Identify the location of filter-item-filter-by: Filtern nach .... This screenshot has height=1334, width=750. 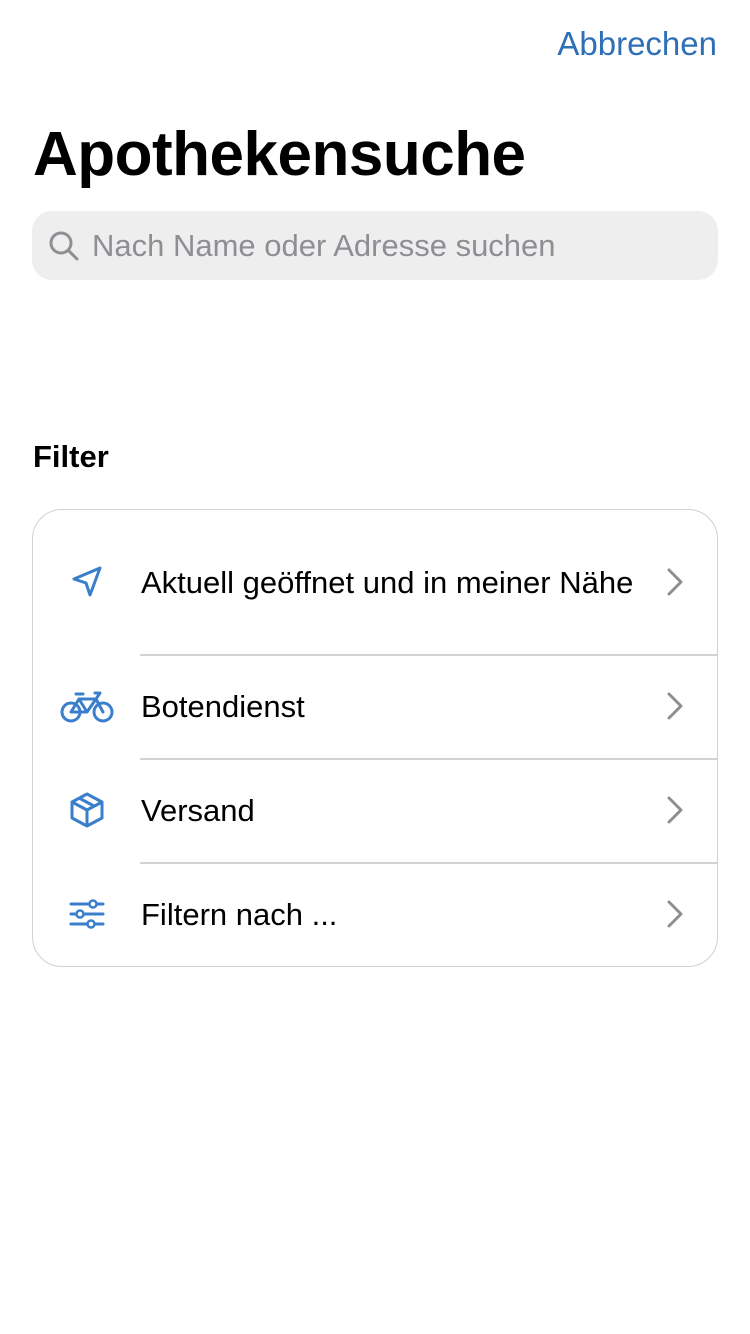
(375, 914).